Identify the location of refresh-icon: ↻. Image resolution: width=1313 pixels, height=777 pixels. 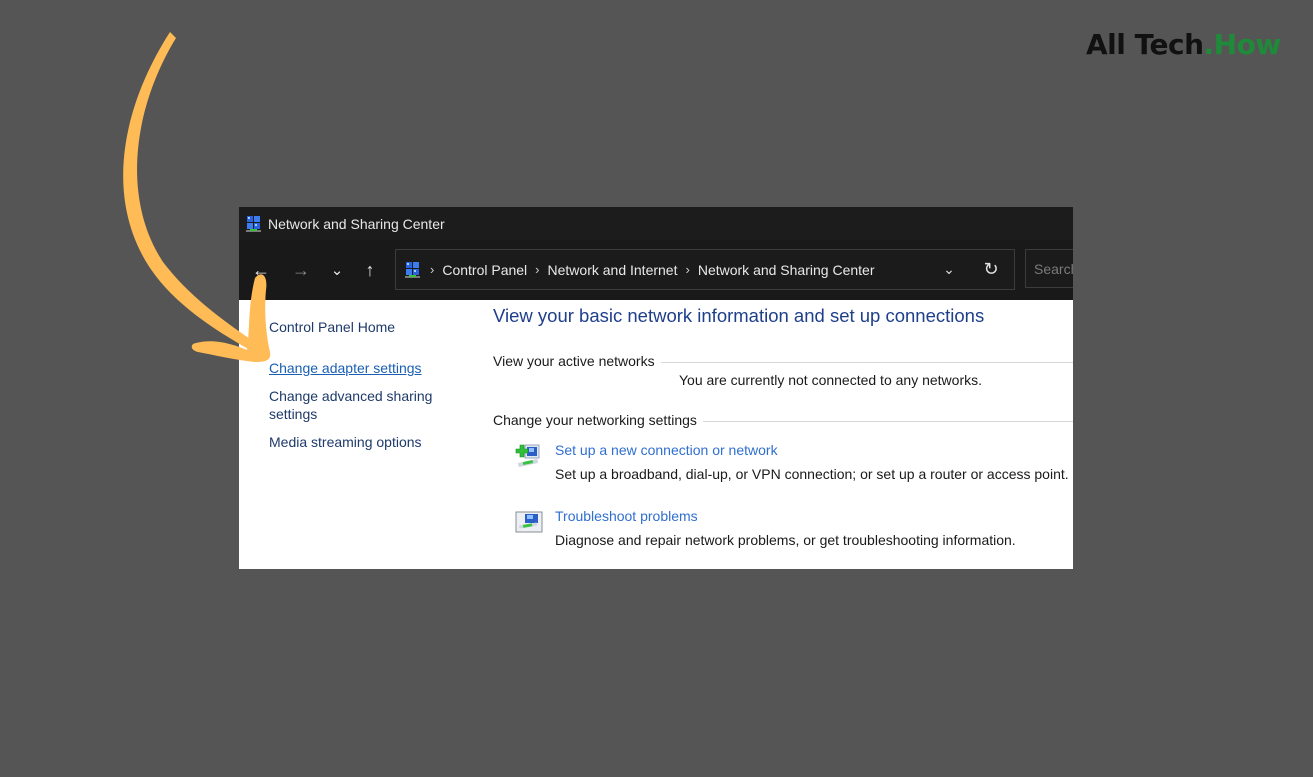
(991, 269).